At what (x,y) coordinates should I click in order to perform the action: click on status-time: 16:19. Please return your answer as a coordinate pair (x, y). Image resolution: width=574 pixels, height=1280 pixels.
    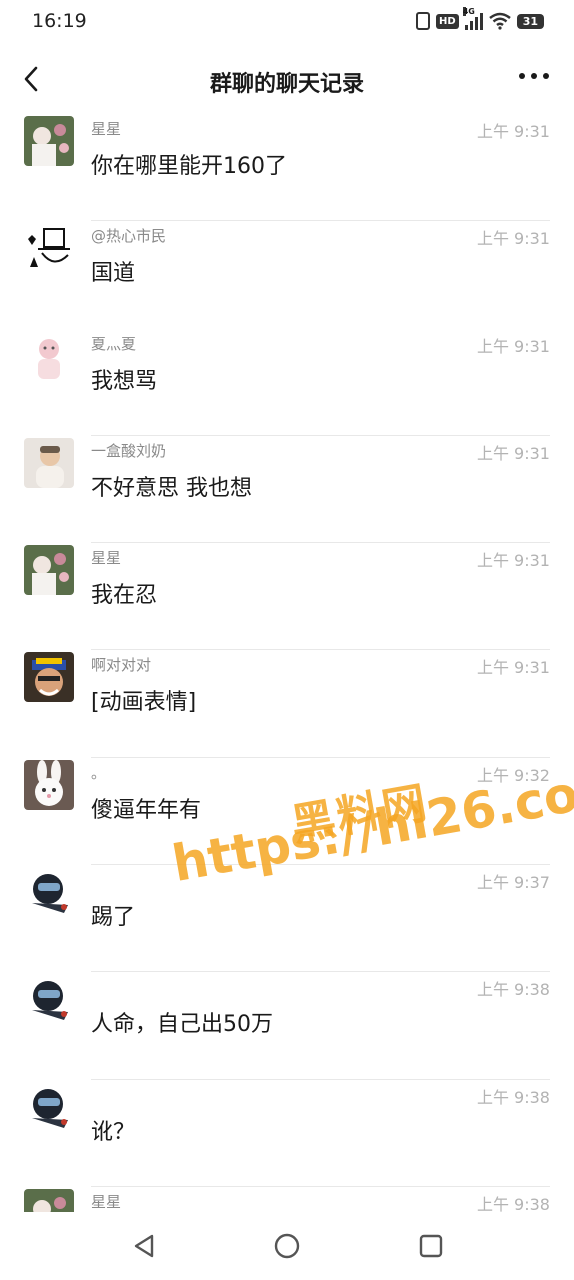
    Looking at the image, I should click on (59, 21).